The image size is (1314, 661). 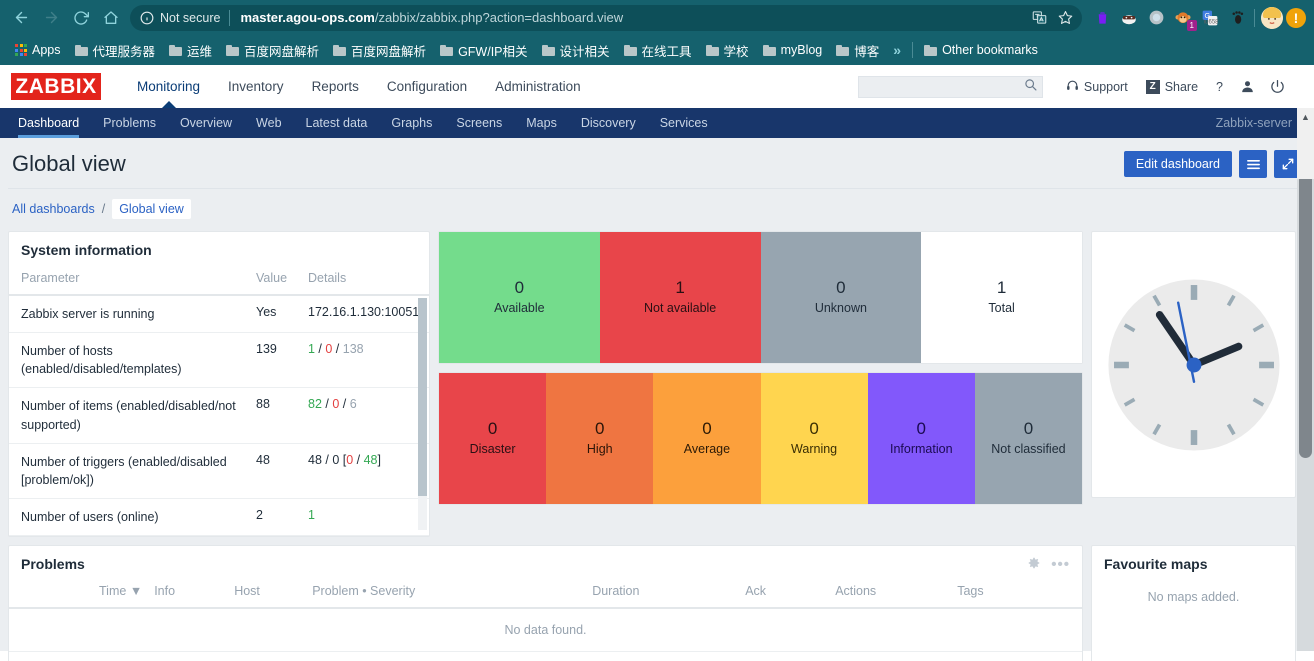 What do you see at coordinates (48, 123) in the screenshot?
I see `subnav-item-dashboard: Dashboard` at bounding box center [48, 123].